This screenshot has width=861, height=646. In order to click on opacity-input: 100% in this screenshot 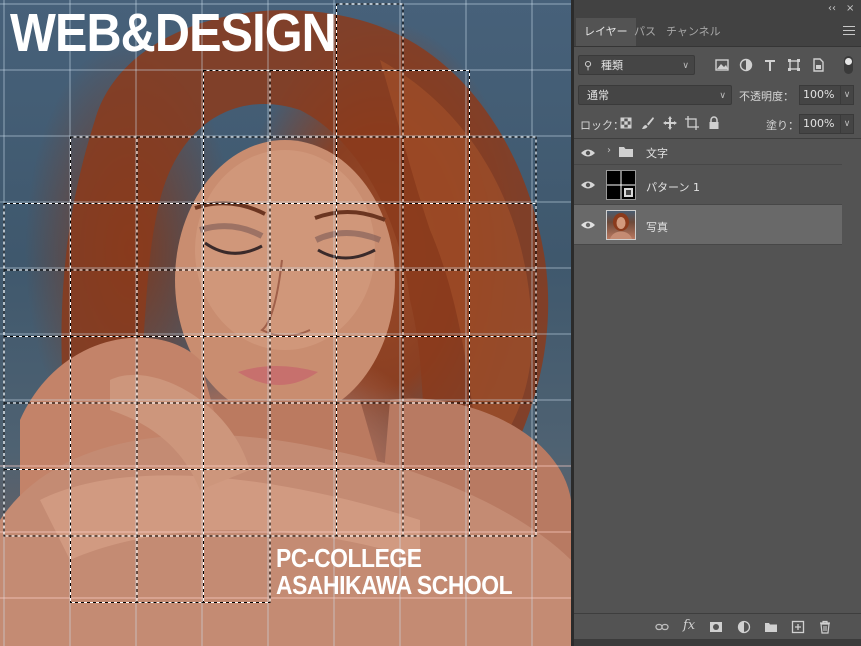, I will do `click(820, 95)`.